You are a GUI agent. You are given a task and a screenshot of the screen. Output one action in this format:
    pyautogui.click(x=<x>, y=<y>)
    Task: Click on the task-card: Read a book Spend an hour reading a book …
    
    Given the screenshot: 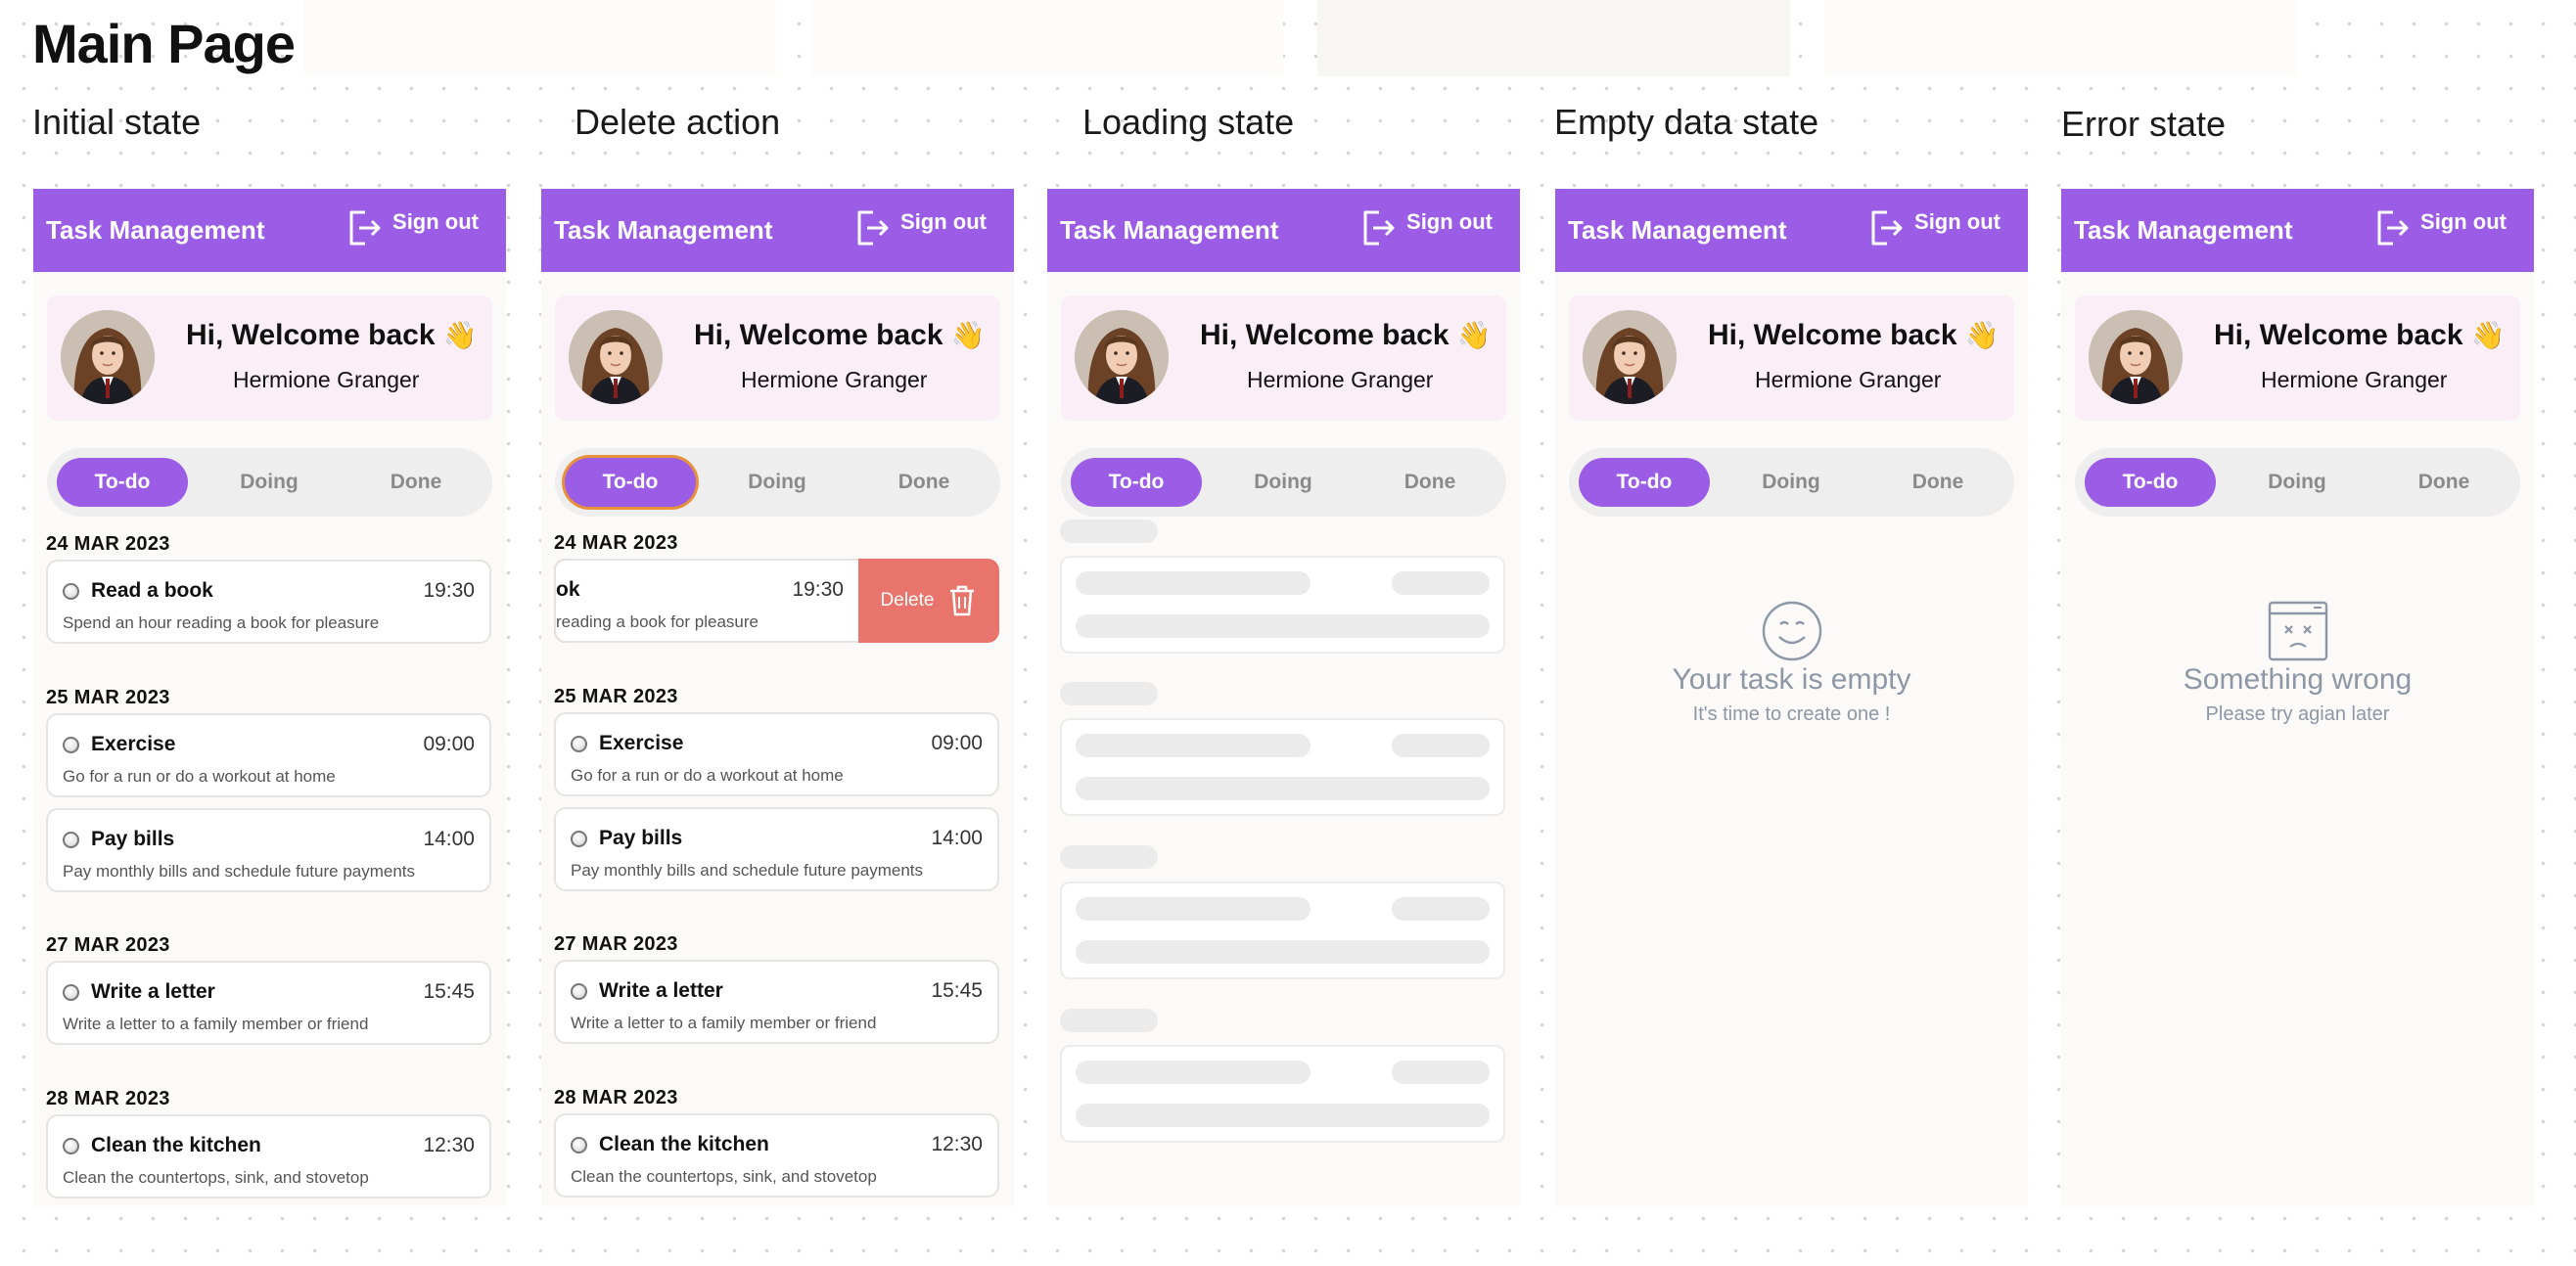 What is the action you would take?
    pyautogui.click(x=269, y=602)
    